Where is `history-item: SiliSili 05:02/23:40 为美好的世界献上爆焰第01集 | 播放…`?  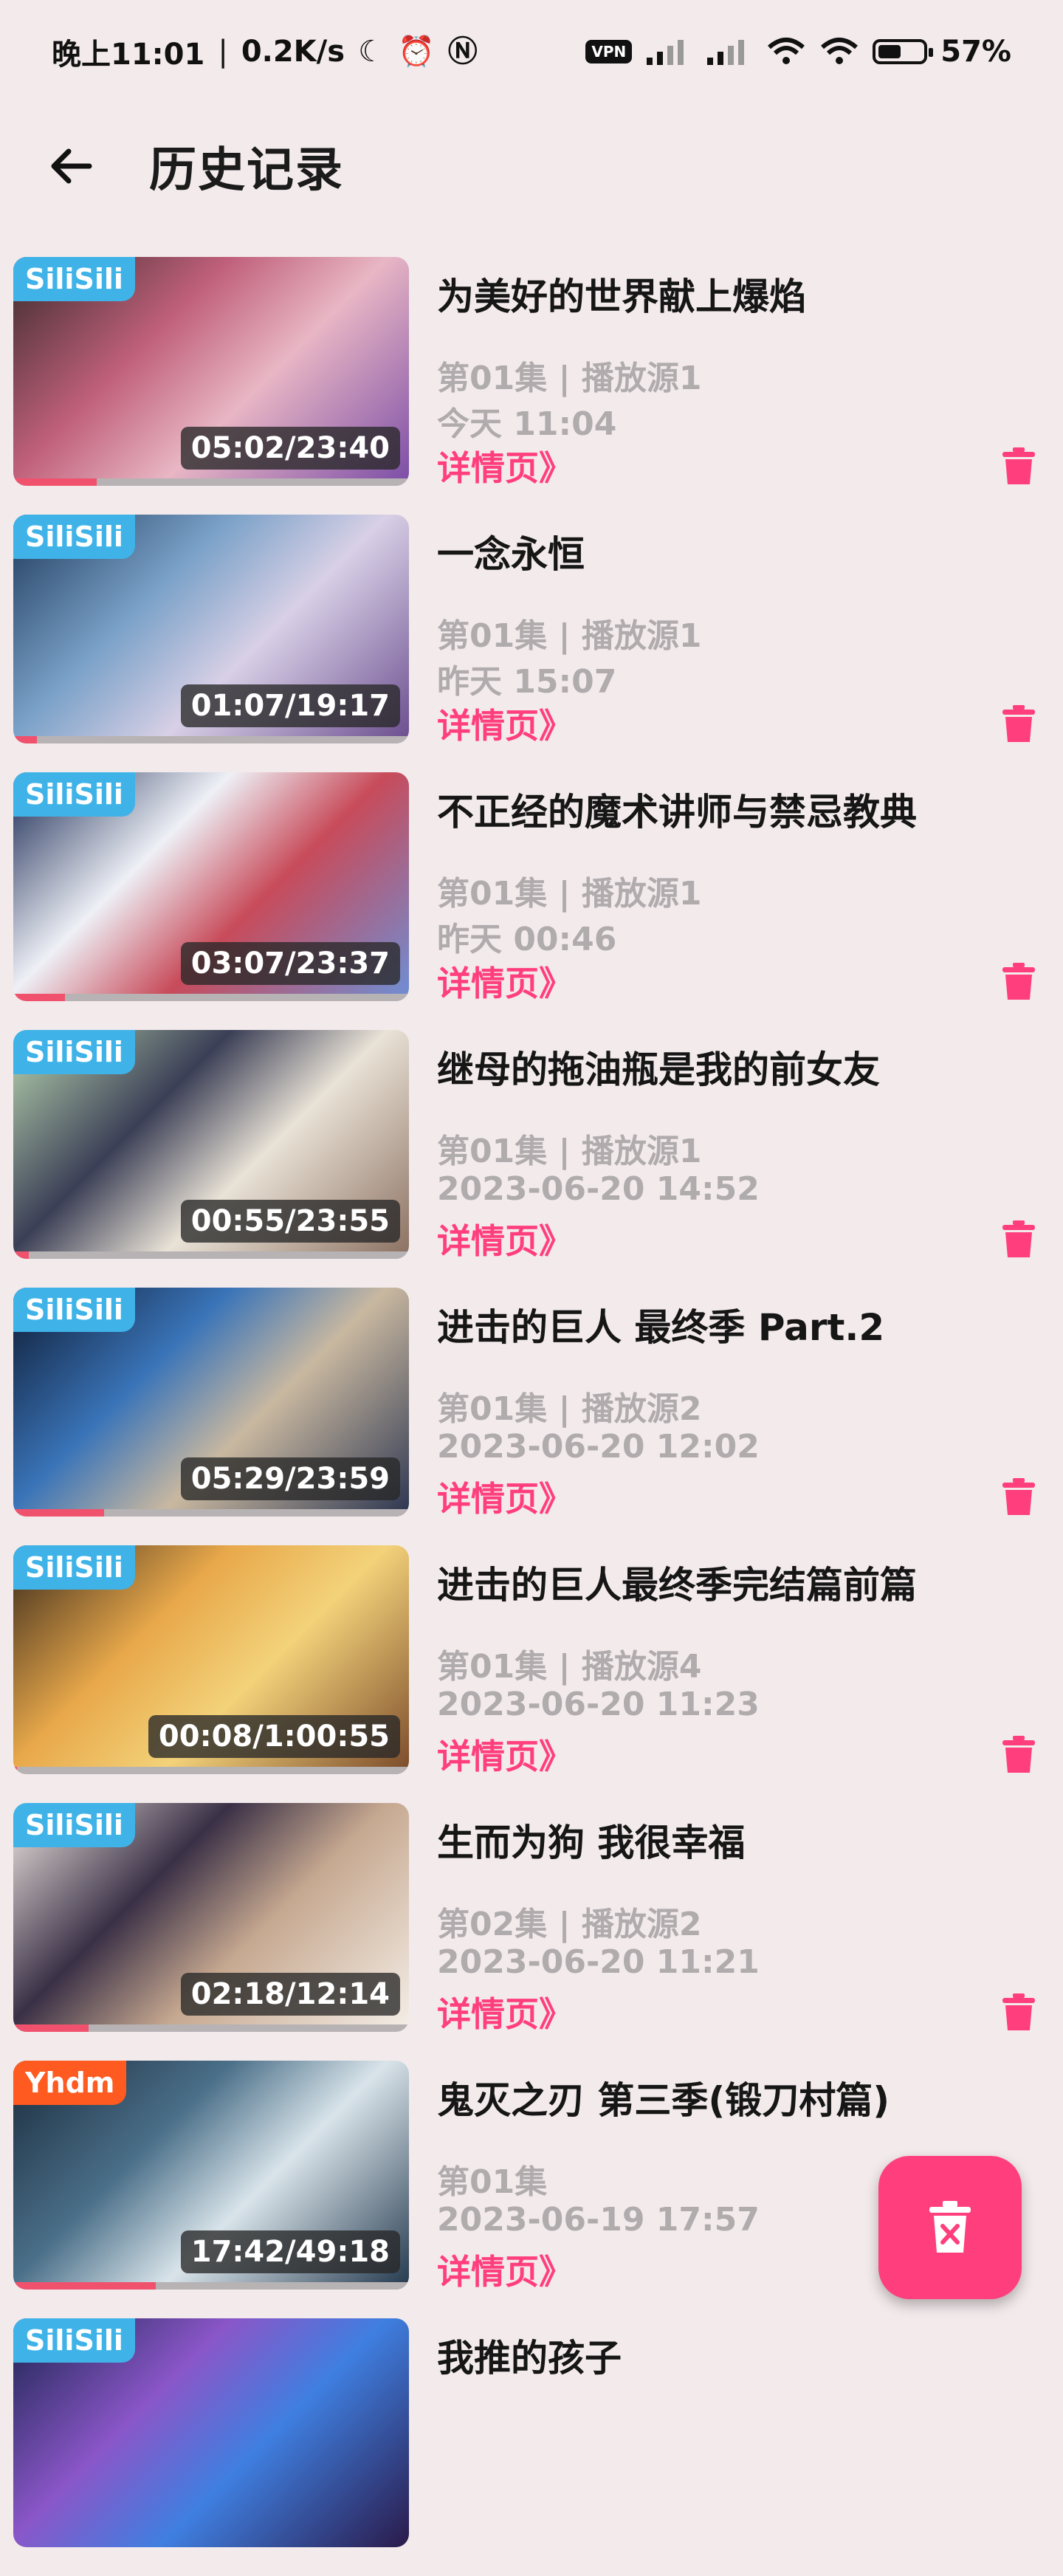
history-item: SiliSili 05:02/23:40 为美好的世界献上爆焰第01集 | 播放… is located at coordinates (531, 386).